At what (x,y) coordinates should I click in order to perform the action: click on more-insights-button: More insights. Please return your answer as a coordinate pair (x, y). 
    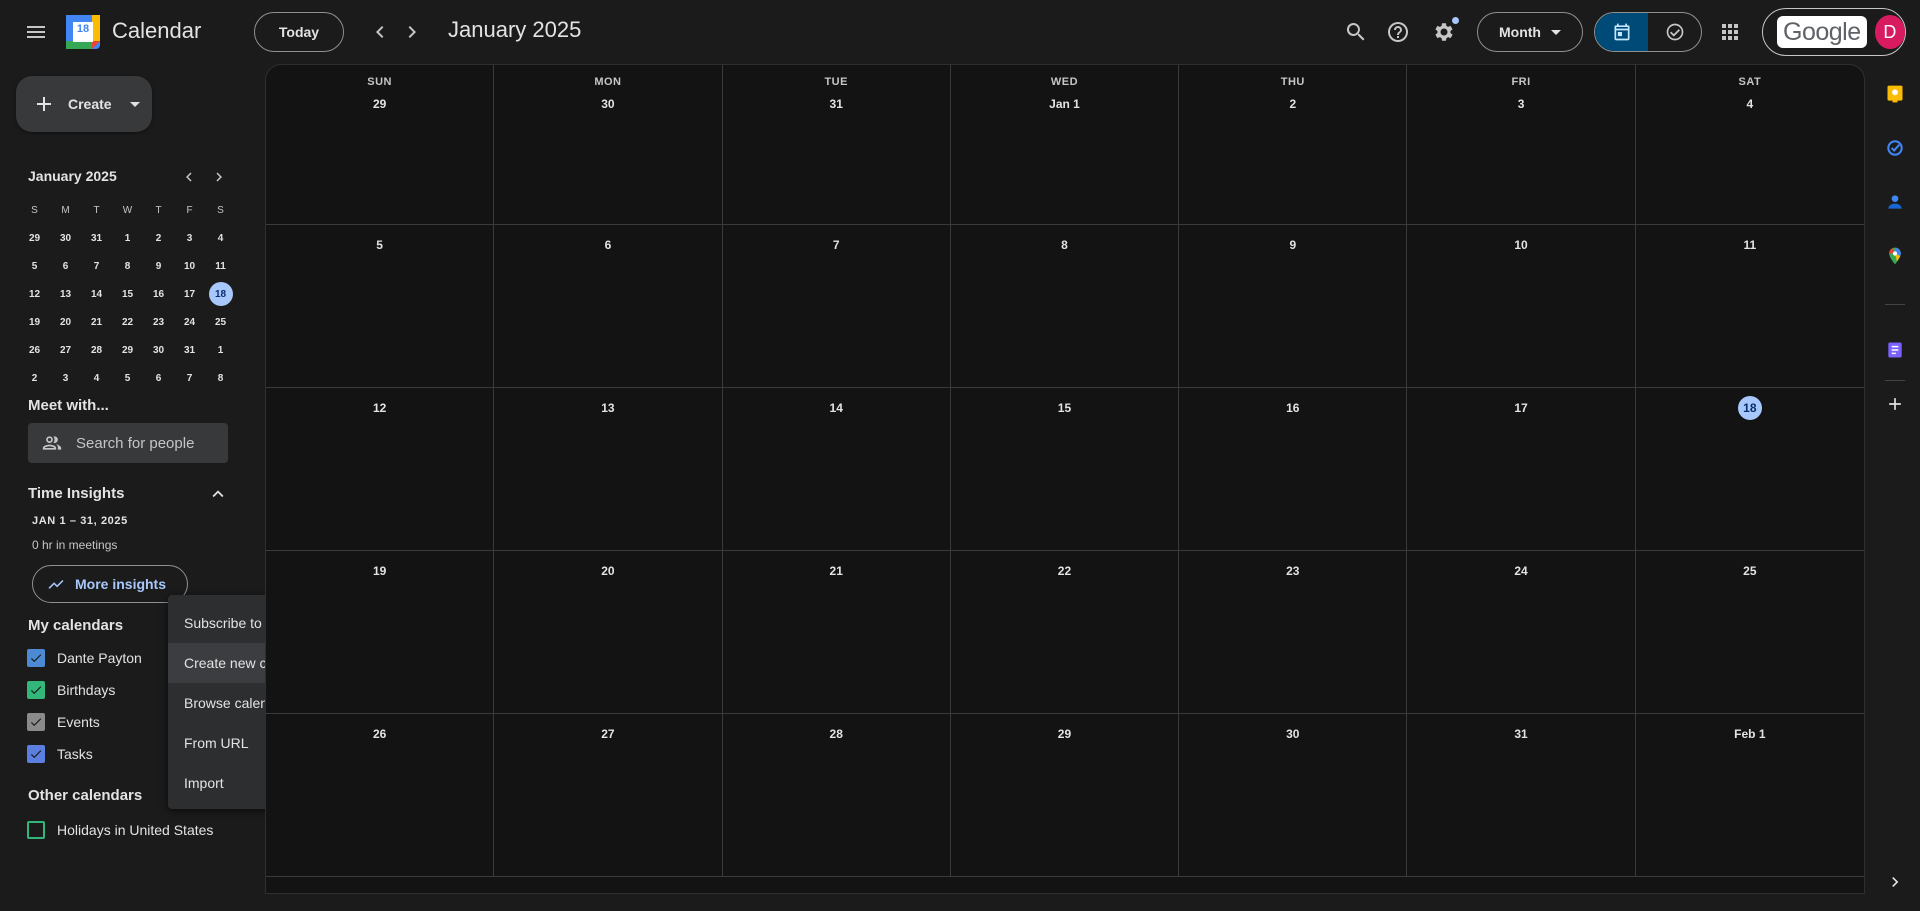
    Looking at the image, I should click on (110, 584).